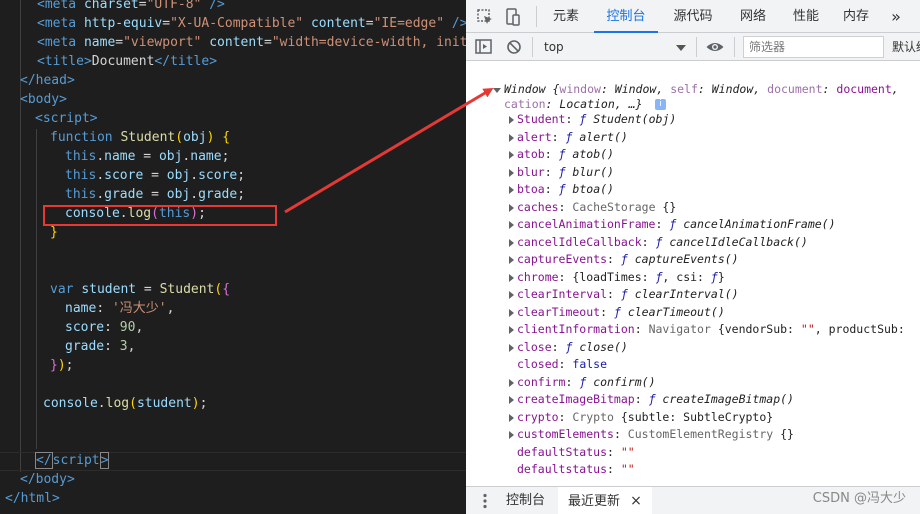  Describe the element at coordinates (576, 469) in the screenshot. I see `property-text: defaultstatus: ""` at that location.